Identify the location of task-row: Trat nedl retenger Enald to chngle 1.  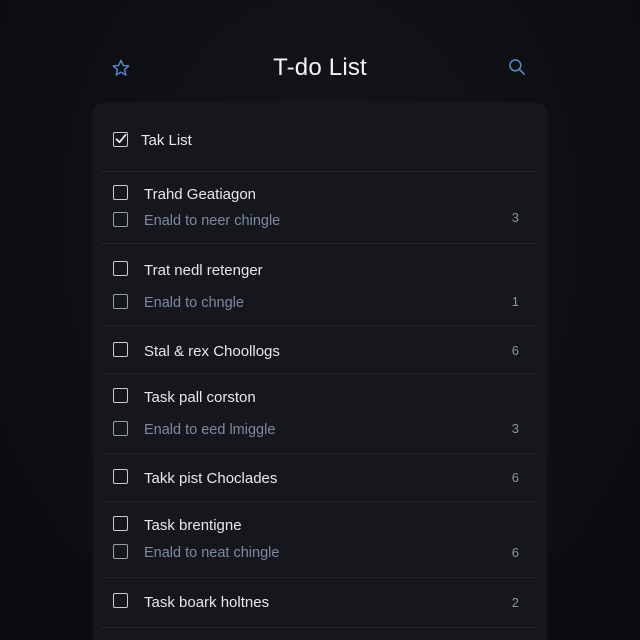
(319, 284).